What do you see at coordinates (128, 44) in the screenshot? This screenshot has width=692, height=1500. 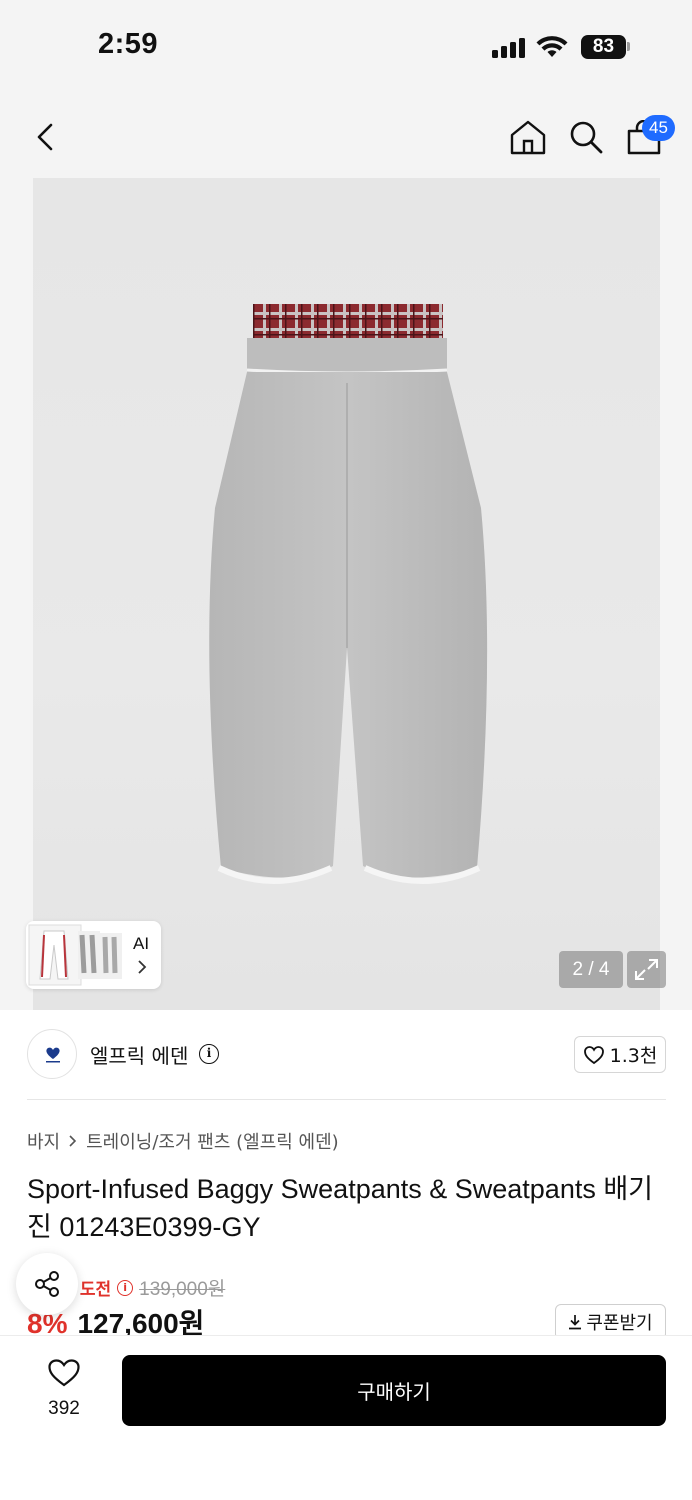 I see `status-time: 2:59` at bounding box center [128, 44].